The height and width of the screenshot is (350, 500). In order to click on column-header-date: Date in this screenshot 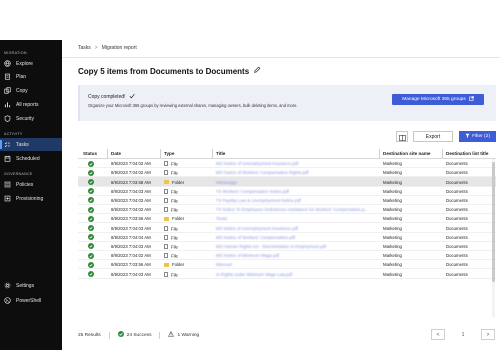, I will do `click(116, 153)`.